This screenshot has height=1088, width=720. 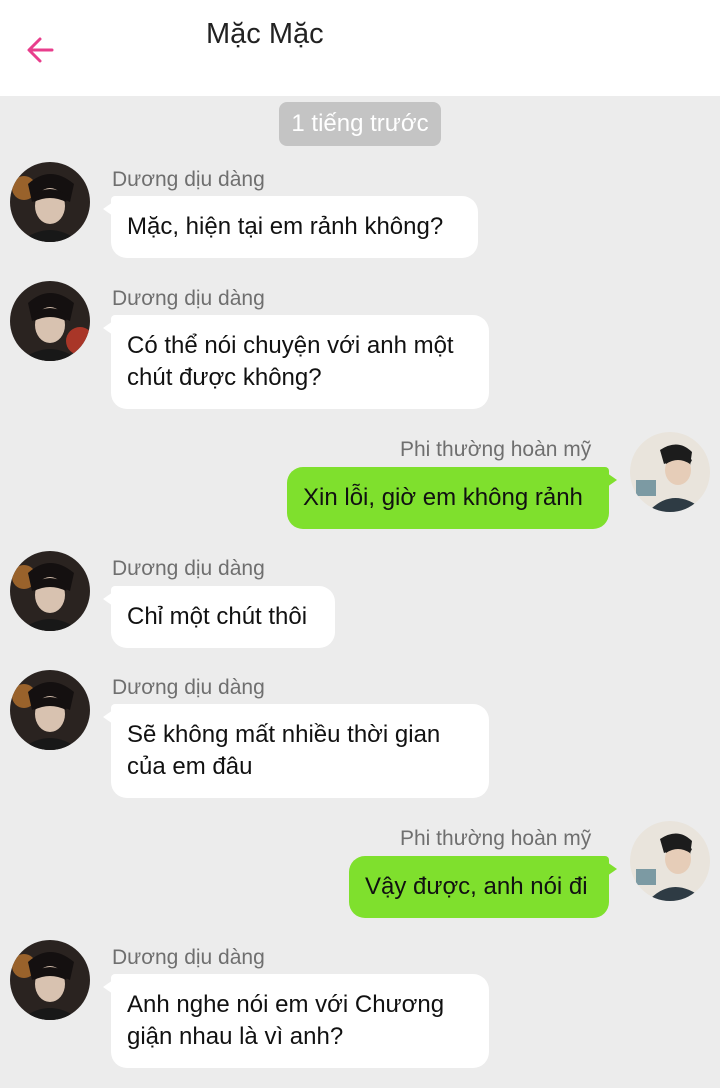 I want to click on message-bubble-outgoing: Vậy được, anh nói đi, so click(x=483, y=887).